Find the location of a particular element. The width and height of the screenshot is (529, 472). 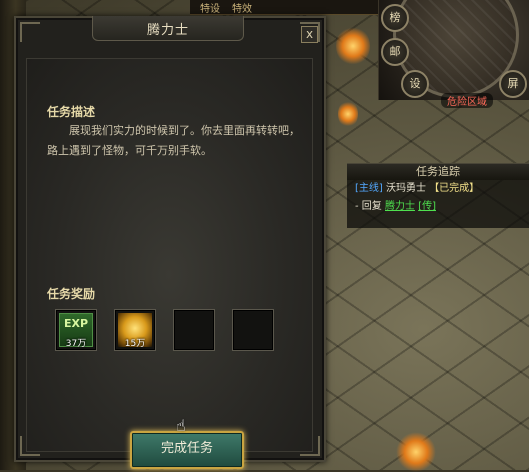

rewards-heading: 任务奖励 is located at coordinates (71, 294).